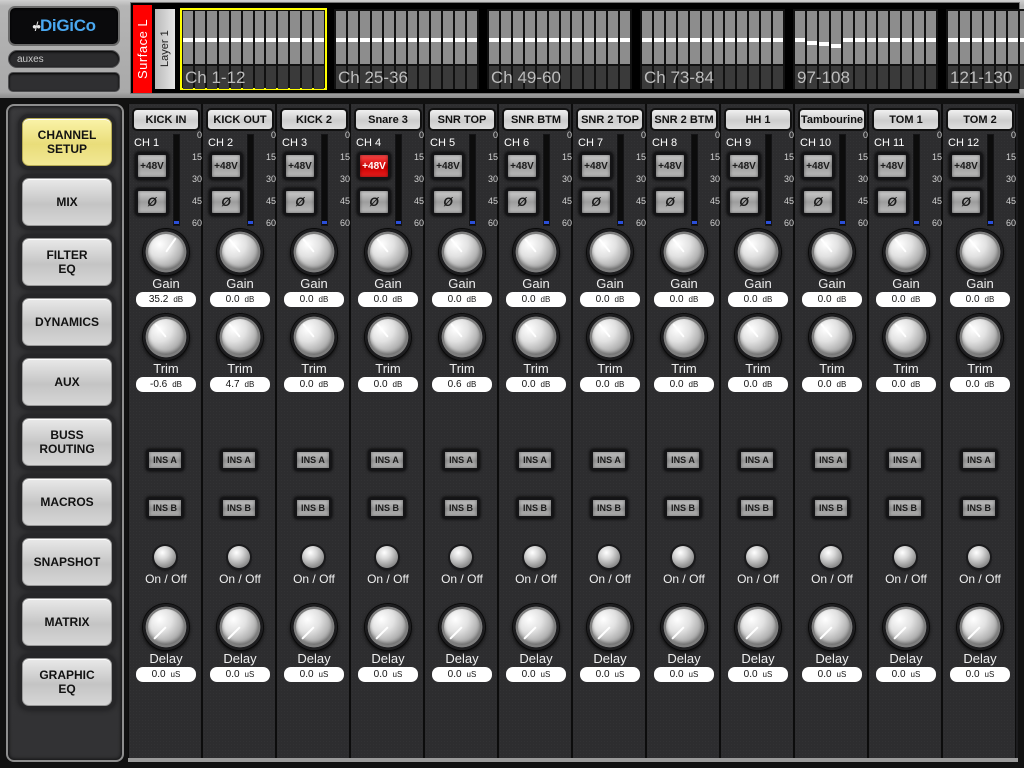 The height and width of the screenshot is (768, 1024). Describe the element at coordinates (166, 384) in the screenshot. I see `trim-value-field: -0.6 dB` at that location.